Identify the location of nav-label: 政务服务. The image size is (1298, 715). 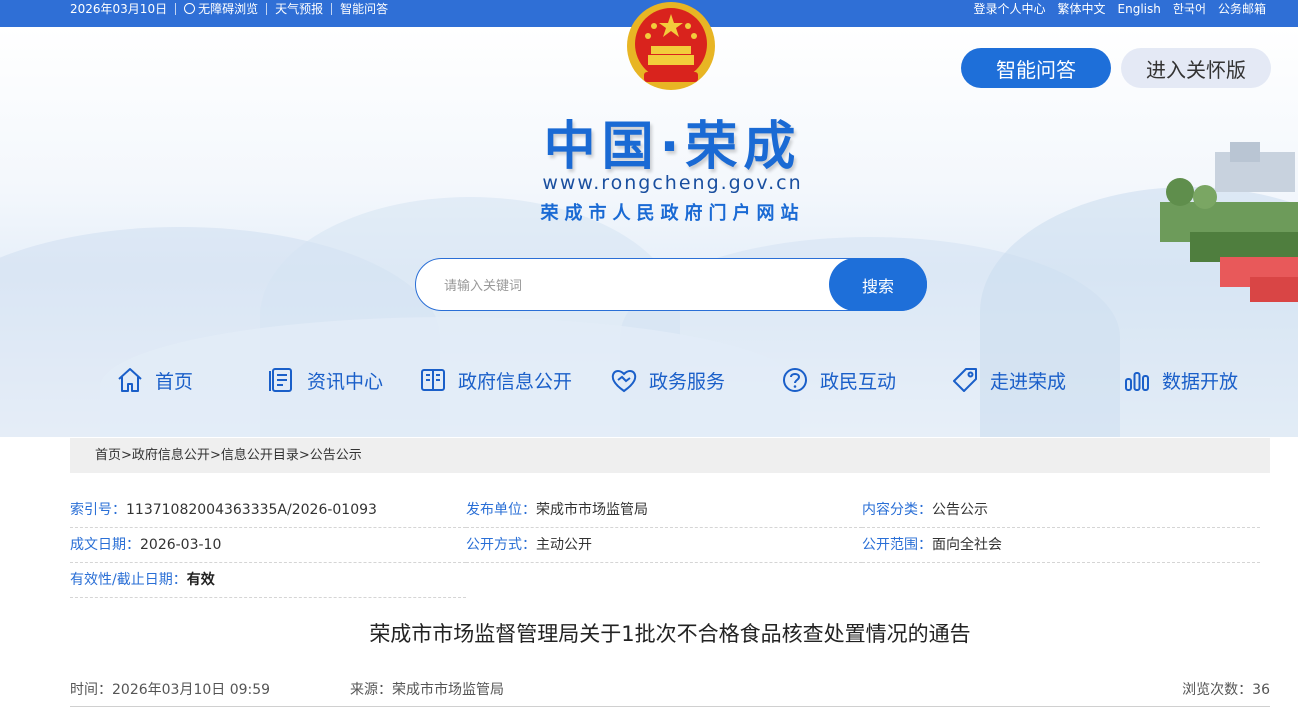
(687, 381).